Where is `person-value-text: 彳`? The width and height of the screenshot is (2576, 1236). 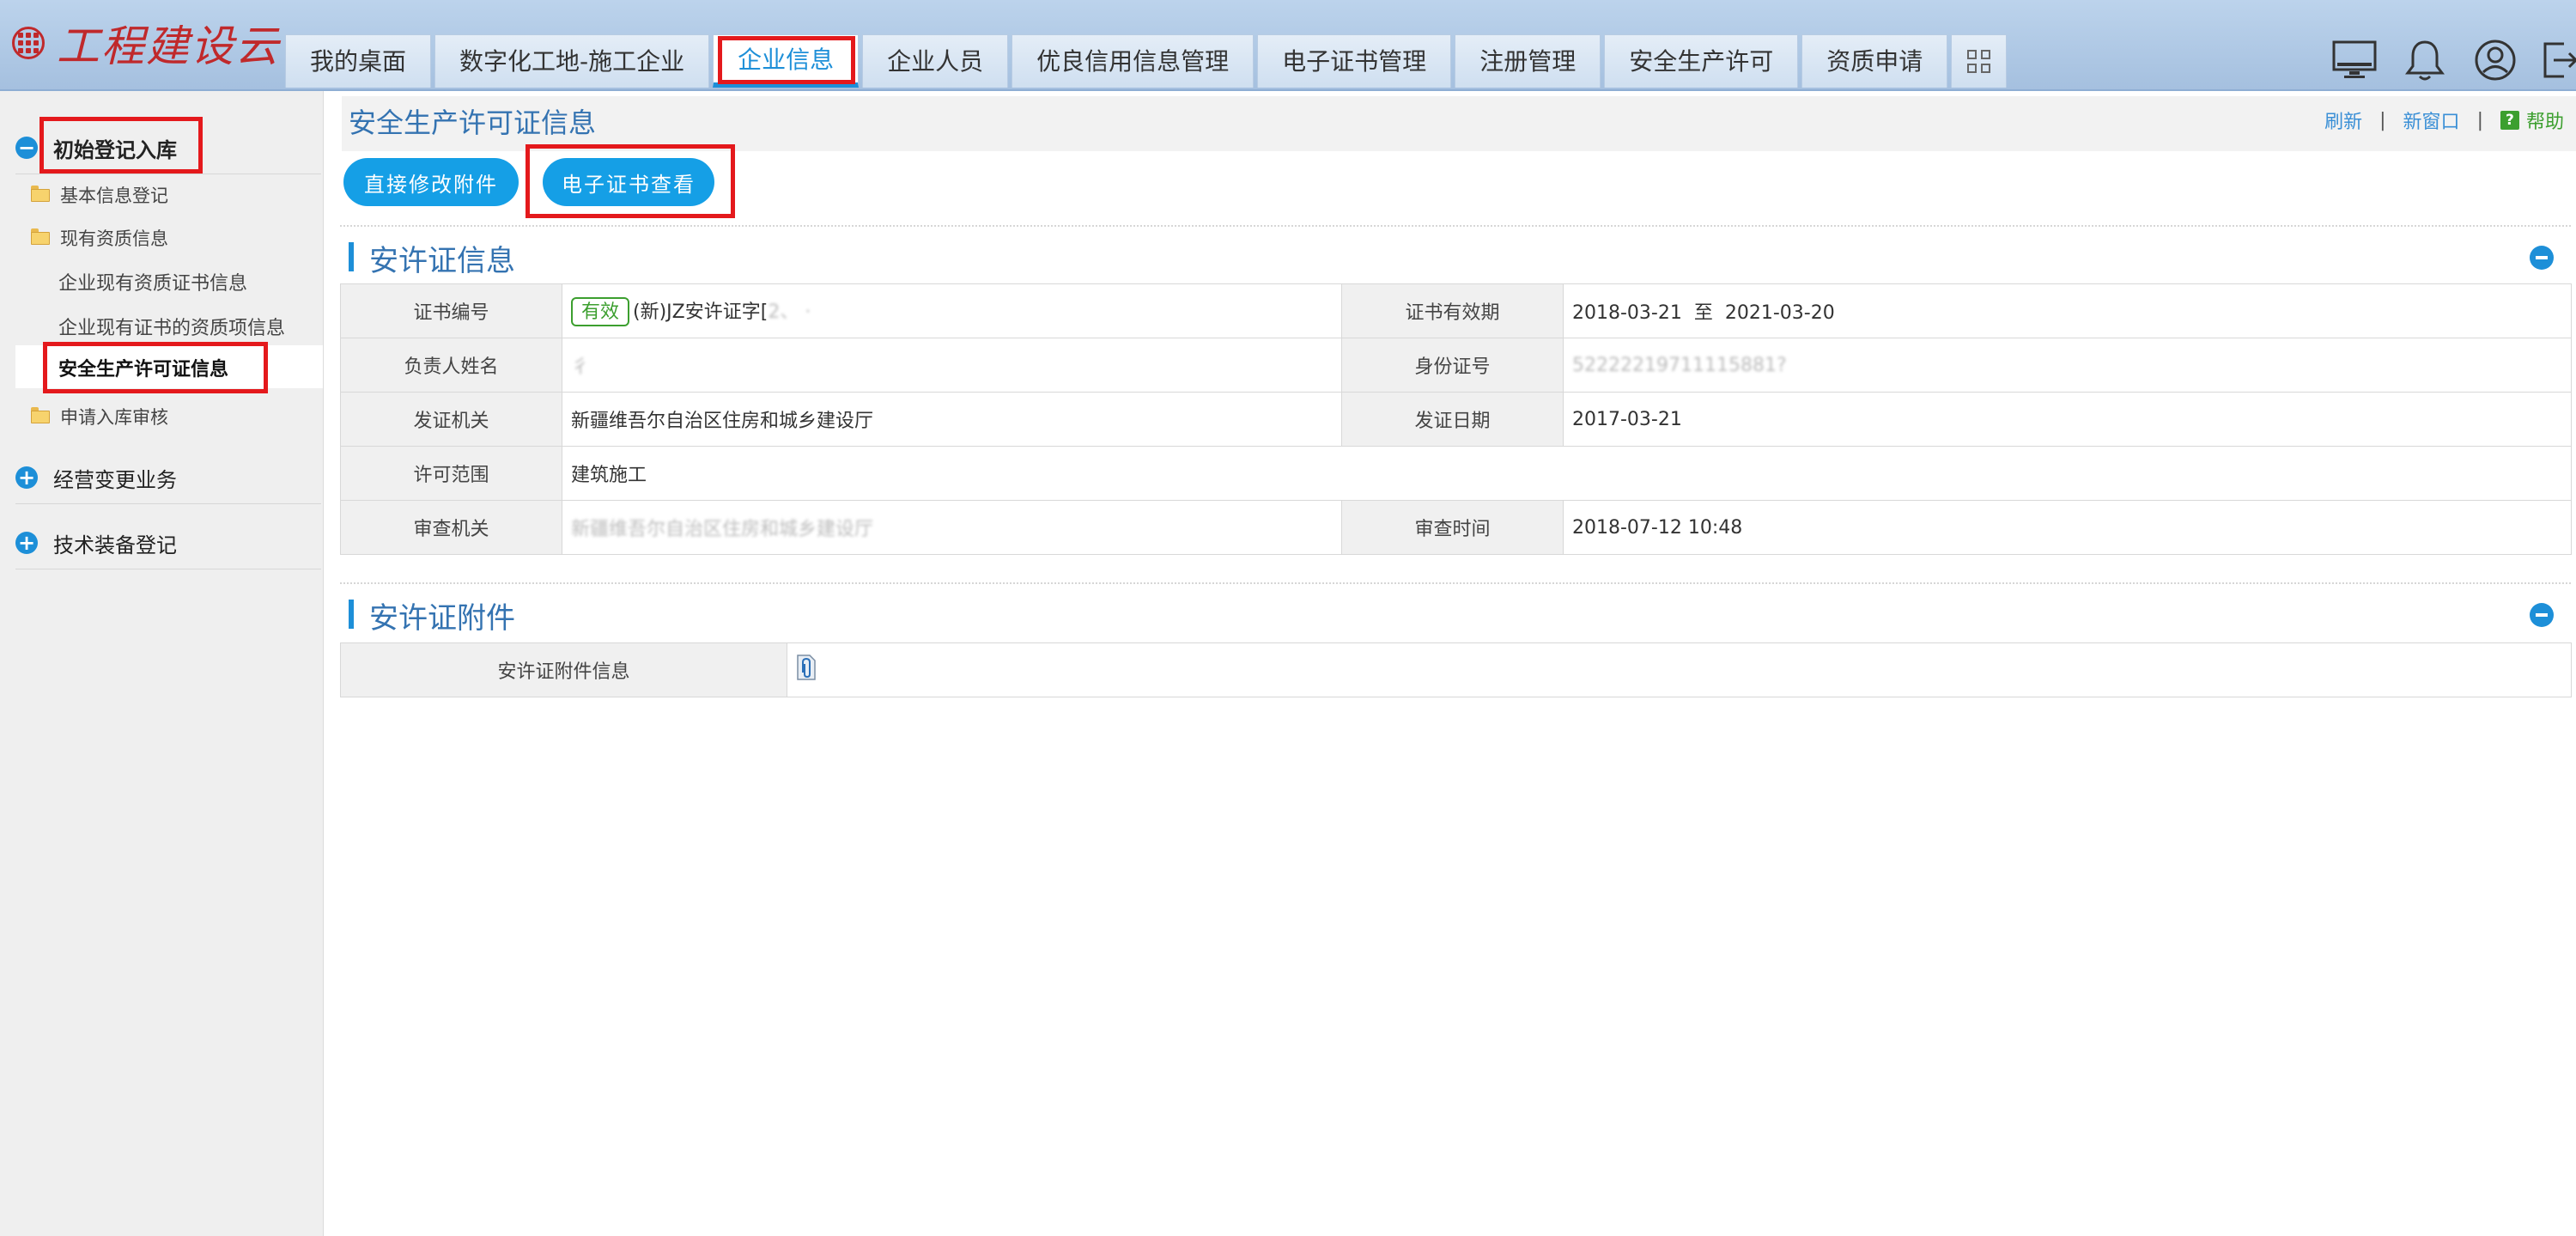 person-value-text: 彳 is located at coordinates (581, 367).